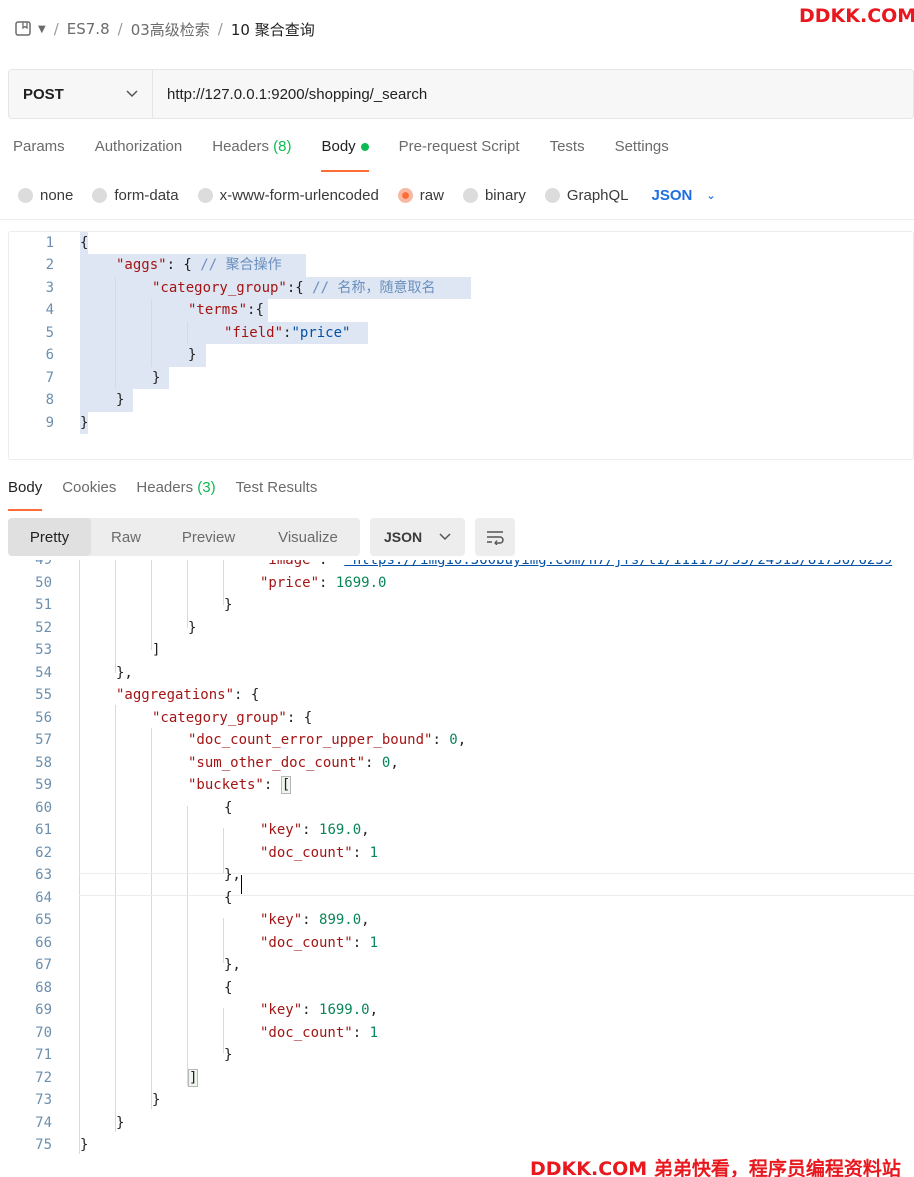 This screenshot has width=914, height=1177. I want to click on code-line: "field":"price", so click(287, 333).